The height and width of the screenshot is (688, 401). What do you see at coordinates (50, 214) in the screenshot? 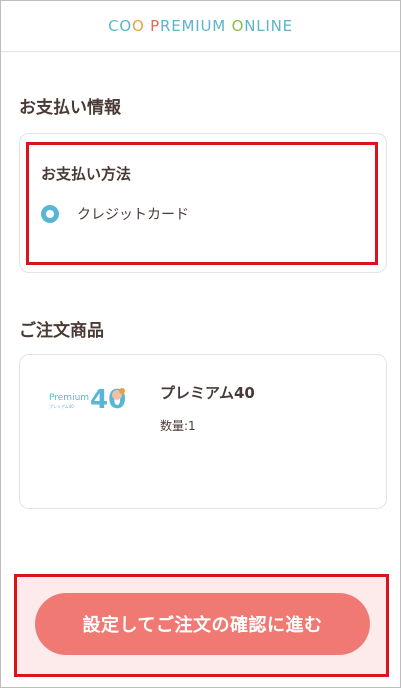
I see `credit-card-radio` at bounding box center [50, 214].